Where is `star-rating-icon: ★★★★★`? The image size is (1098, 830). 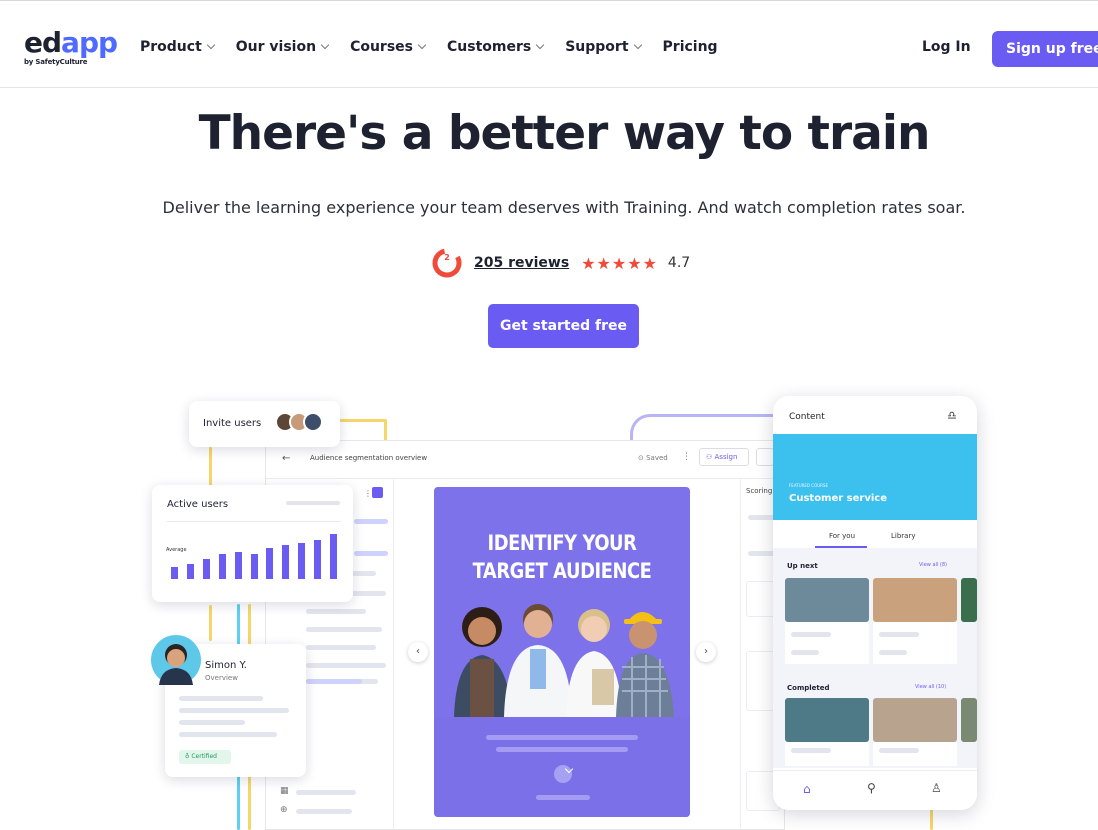
star-rating-icon: ★★★★★ is located at coordinates (619, 263).